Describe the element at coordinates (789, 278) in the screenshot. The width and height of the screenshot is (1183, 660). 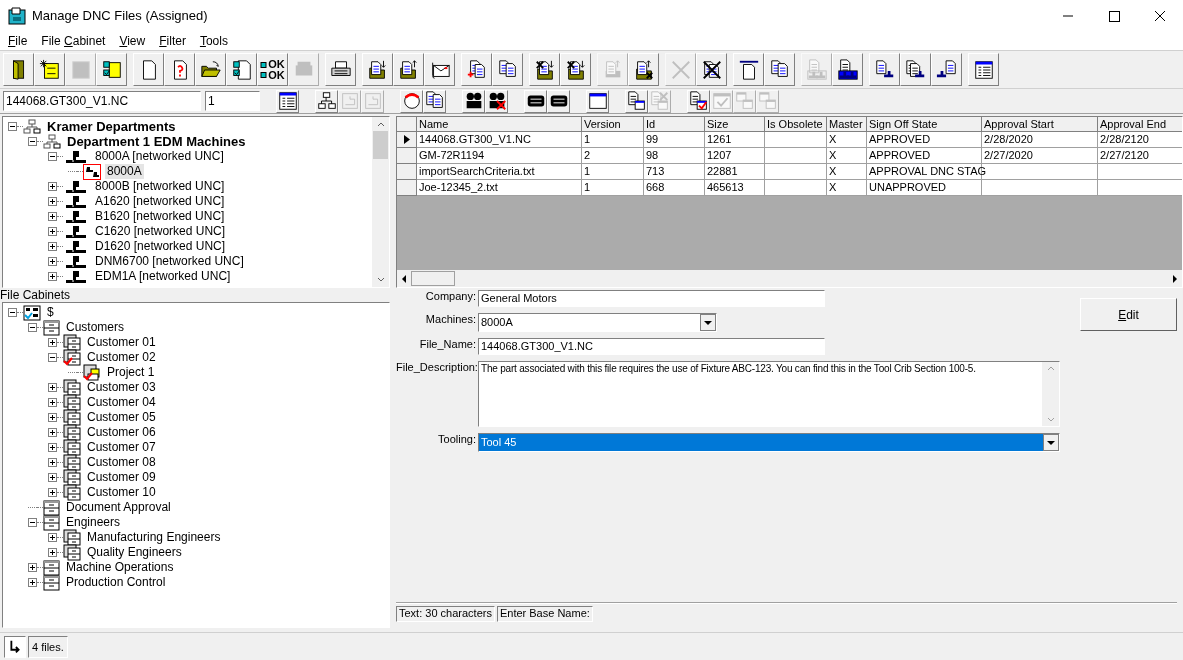
I see `horizontal-scrollbar` at that location.